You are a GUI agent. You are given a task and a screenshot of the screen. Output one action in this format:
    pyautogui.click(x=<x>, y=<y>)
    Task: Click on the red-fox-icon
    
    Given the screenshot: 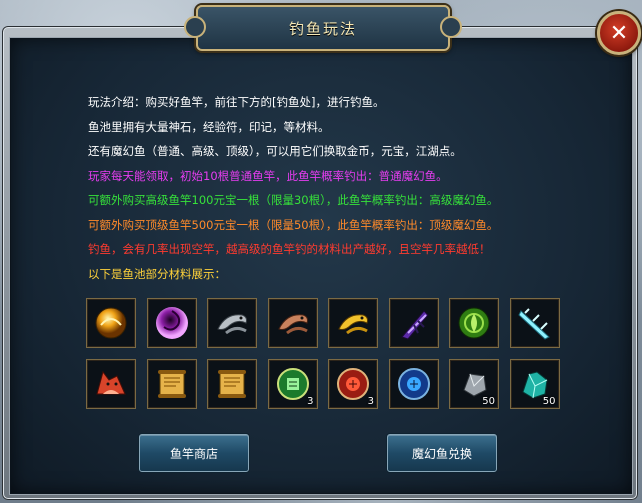 What is the action you would take?
    pyautogui.click(x=111, y=384)
    